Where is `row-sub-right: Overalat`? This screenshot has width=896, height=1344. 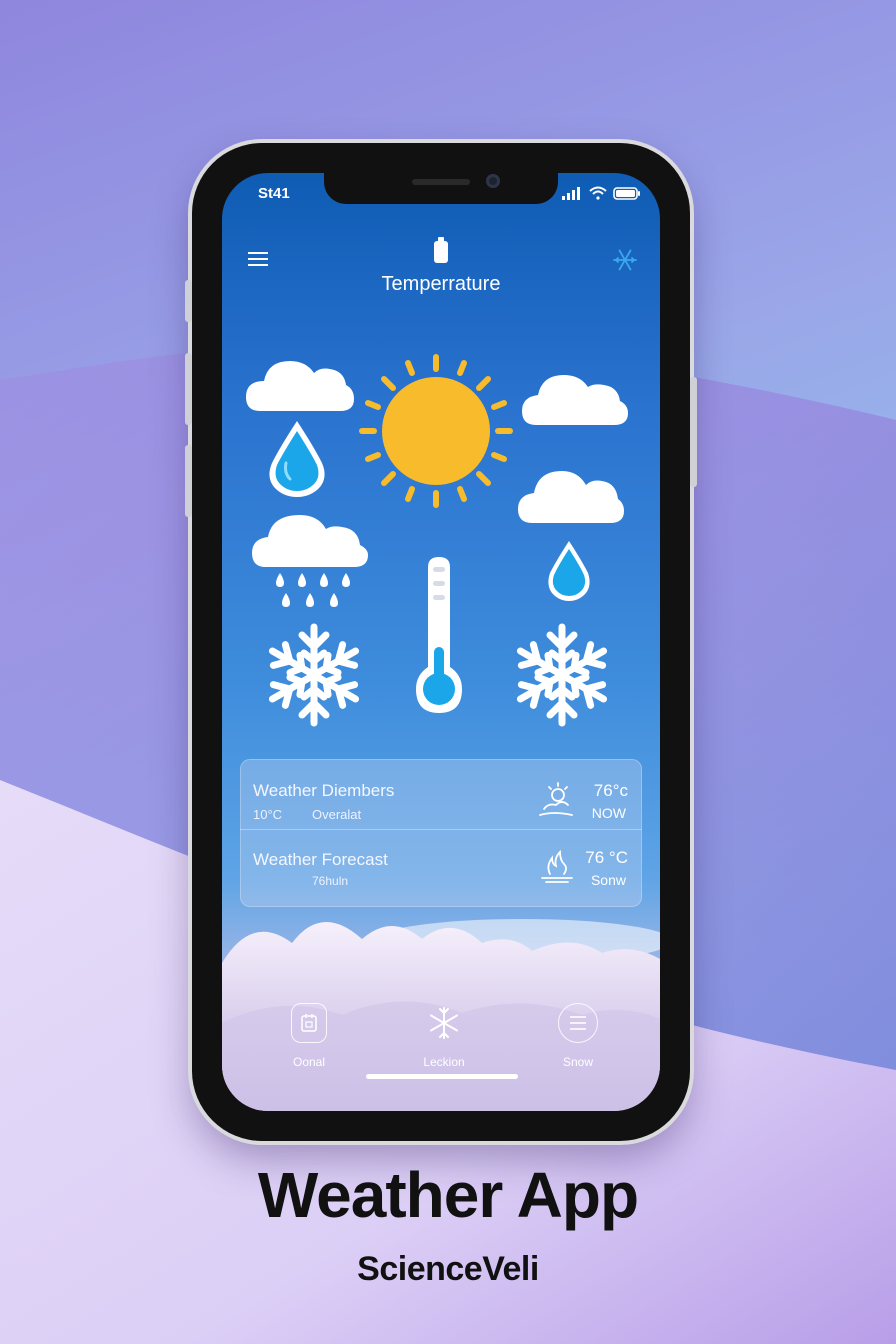
row-sub-right: Overalat is located at coordinates (337, 814).